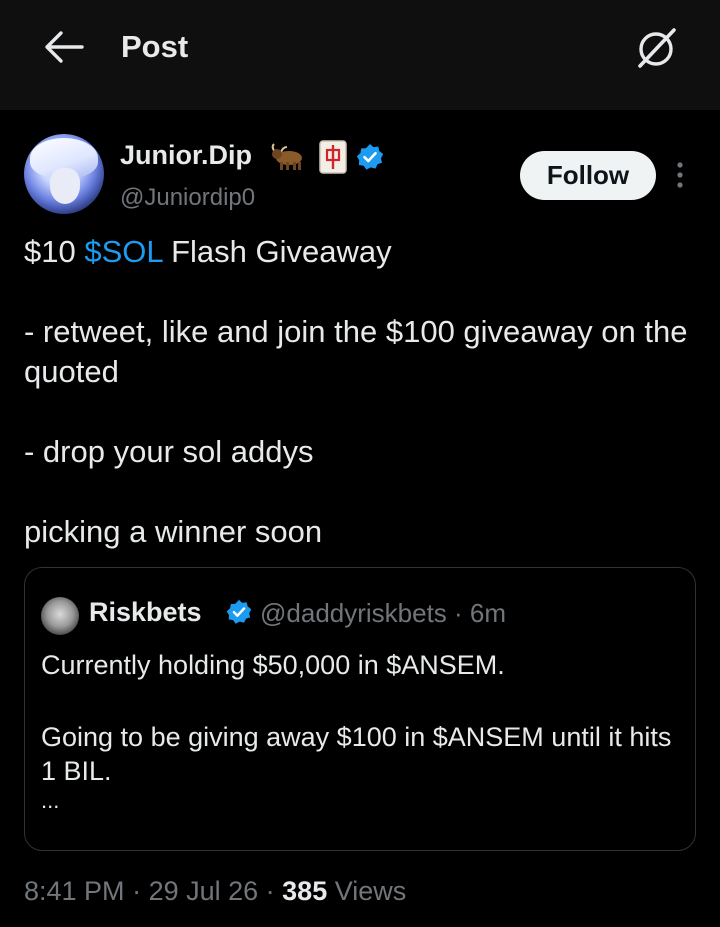 The height and width of the screenshot is (927, 720). I want to click on post-metadata: 8:41 PM · 29 Jul 26 · 385 Views, so click(215, 891).